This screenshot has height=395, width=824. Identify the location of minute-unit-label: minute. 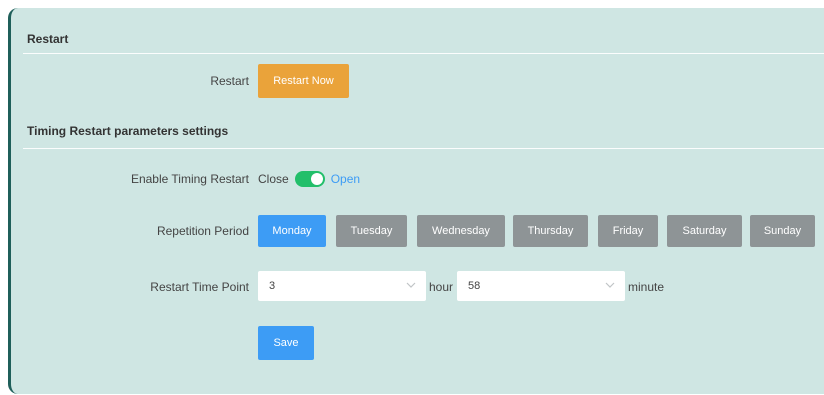
(646, 287).